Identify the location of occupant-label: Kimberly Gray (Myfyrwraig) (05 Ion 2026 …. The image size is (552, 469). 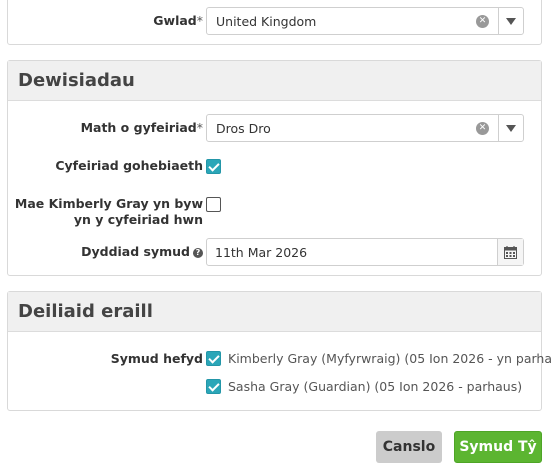
(390, 358).